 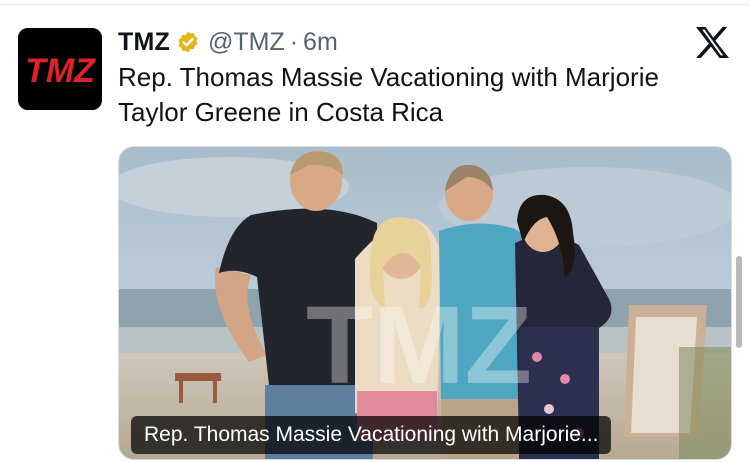 What do you see at coordinates (375, 2) in the screenshot?
I see `top-divider` at bounding box center [375, 2].